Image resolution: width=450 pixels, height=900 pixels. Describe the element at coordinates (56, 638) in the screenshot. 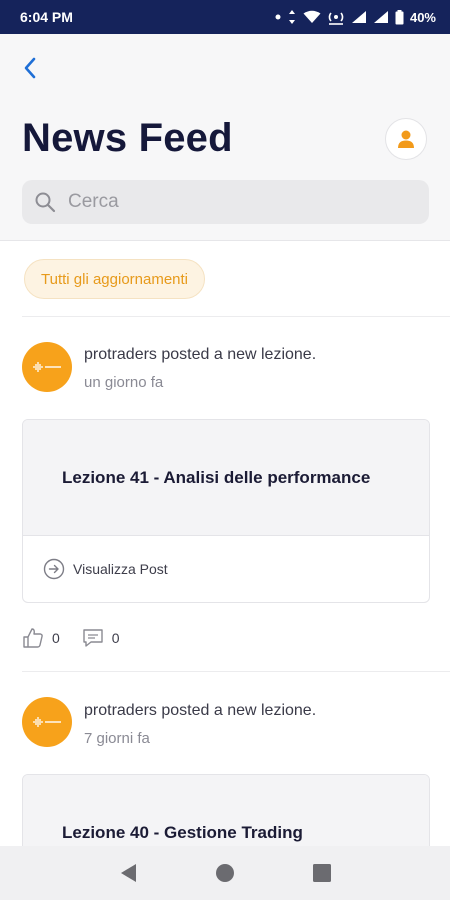

I see `like-count: 0` at that location.